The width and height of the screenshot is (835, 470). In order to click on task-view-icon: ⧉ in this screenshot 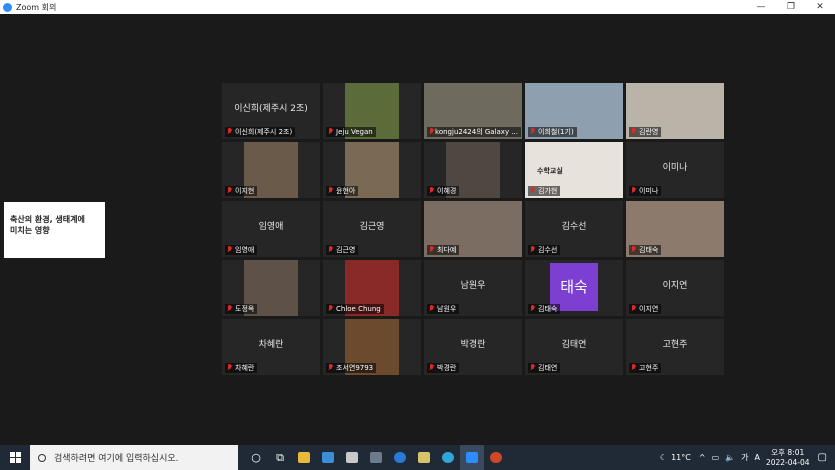, I will do `click(280, 457)`.